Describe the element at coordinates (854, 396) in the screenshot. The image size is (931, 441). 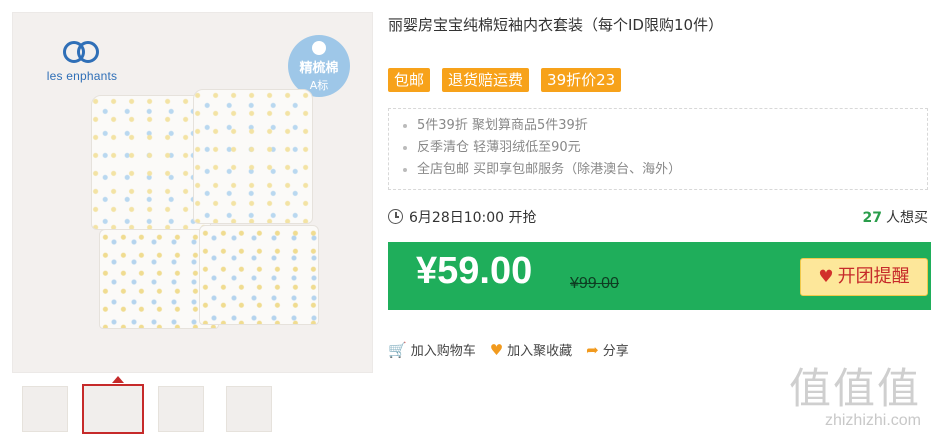
I see `site-watermark: 值值值 zhizhizhi.com` at that location.